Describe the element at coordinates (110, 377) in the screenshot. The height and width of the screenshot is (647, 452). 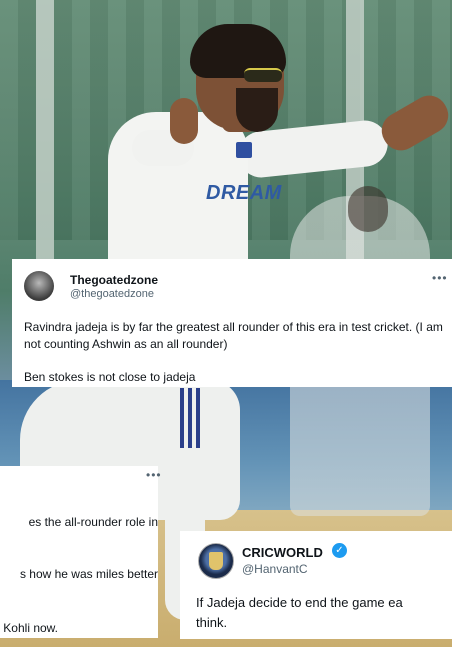
I see `tweet-text: Ben stokes is not close to jadeja` at that location.